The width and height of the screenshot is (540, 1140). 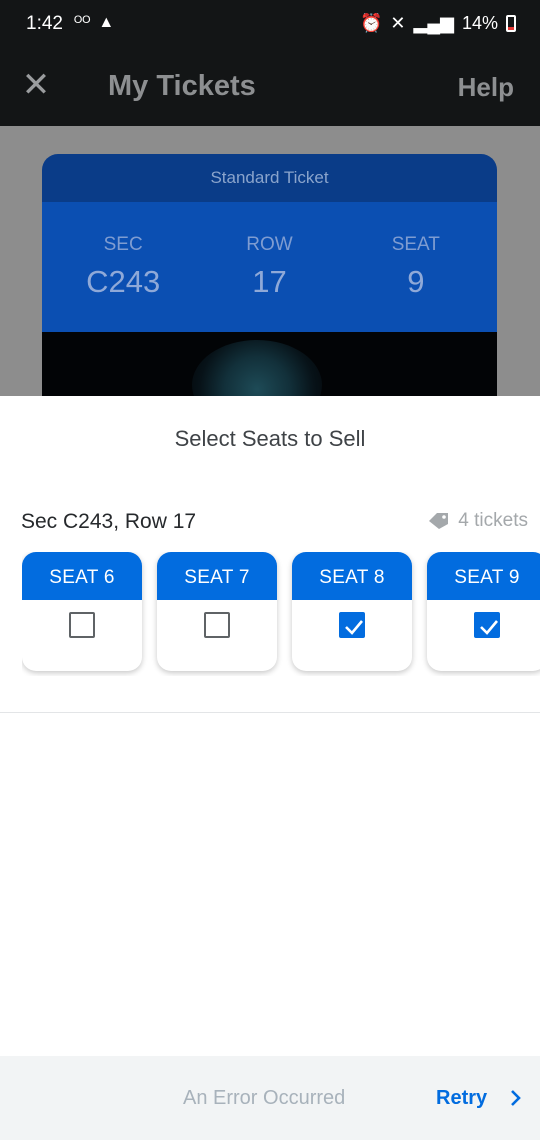 What do you see at coordinates (270, 24) in the screenshot?
I see `status-bar: 1:42 ᴼᴼ ▲ ⏰ ✕ ▂▄▆ 14%` at bounding box center [270, 24].